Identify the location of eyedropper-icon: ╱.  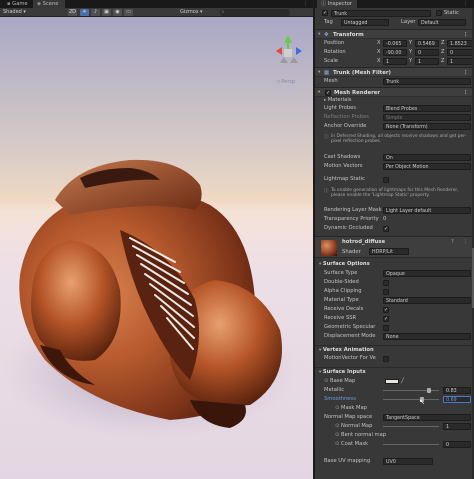
(402, 381).